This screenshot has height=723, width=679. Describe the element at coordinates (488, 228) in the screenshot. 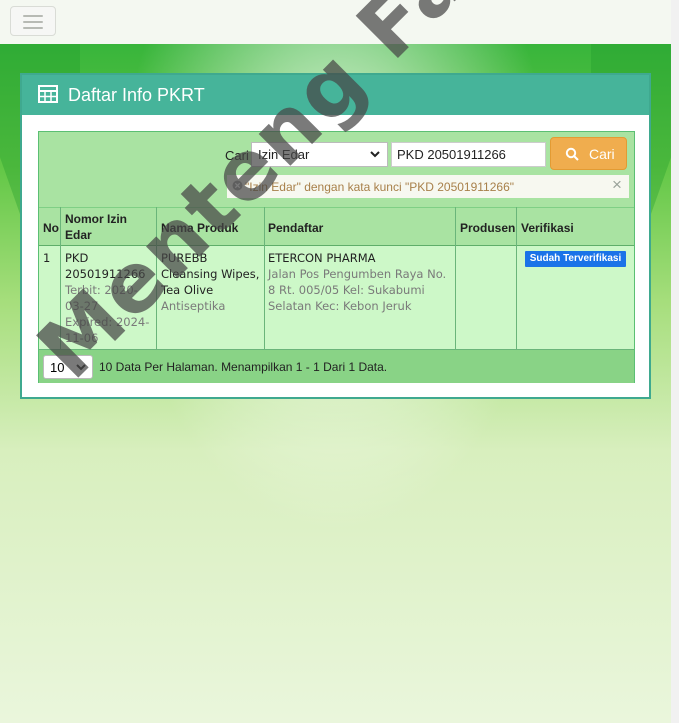

I see `column-header-produsen: Produsen` at that location.